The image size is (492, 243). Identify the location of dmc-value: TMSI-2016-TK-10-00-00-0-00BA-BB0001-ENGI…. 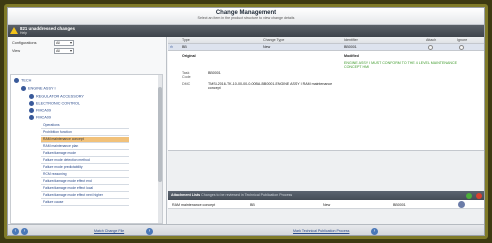
(270, 86).